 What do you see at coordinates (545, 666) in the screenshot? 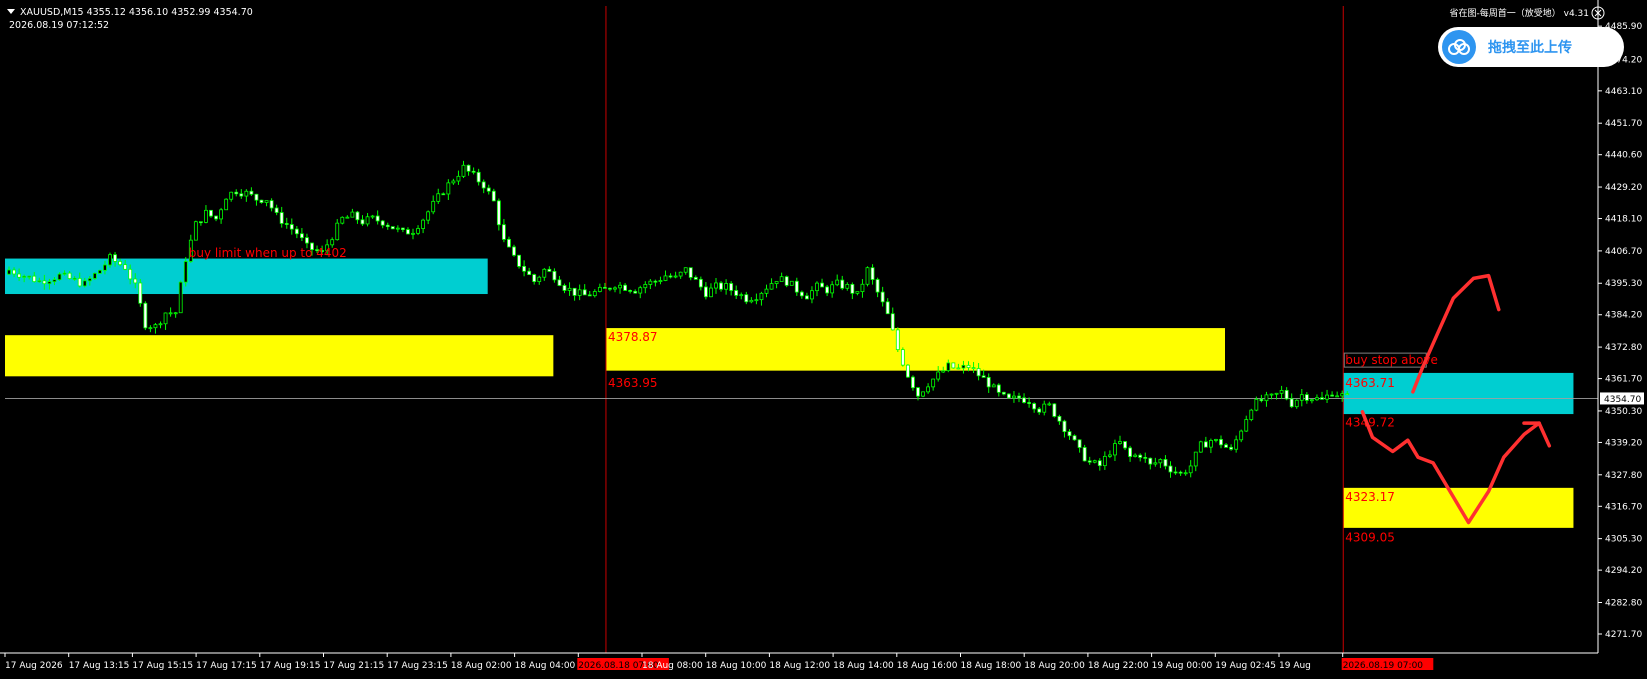
I see `x-tick-label: 18 Aug 04:00` at bounding box center [545, 666].